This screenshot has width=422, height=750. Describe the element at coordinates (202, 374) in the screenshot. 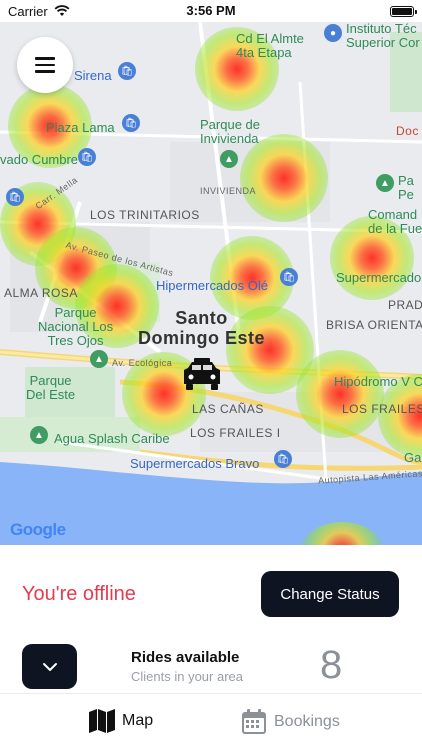

I see `taxi-icon` at that location.